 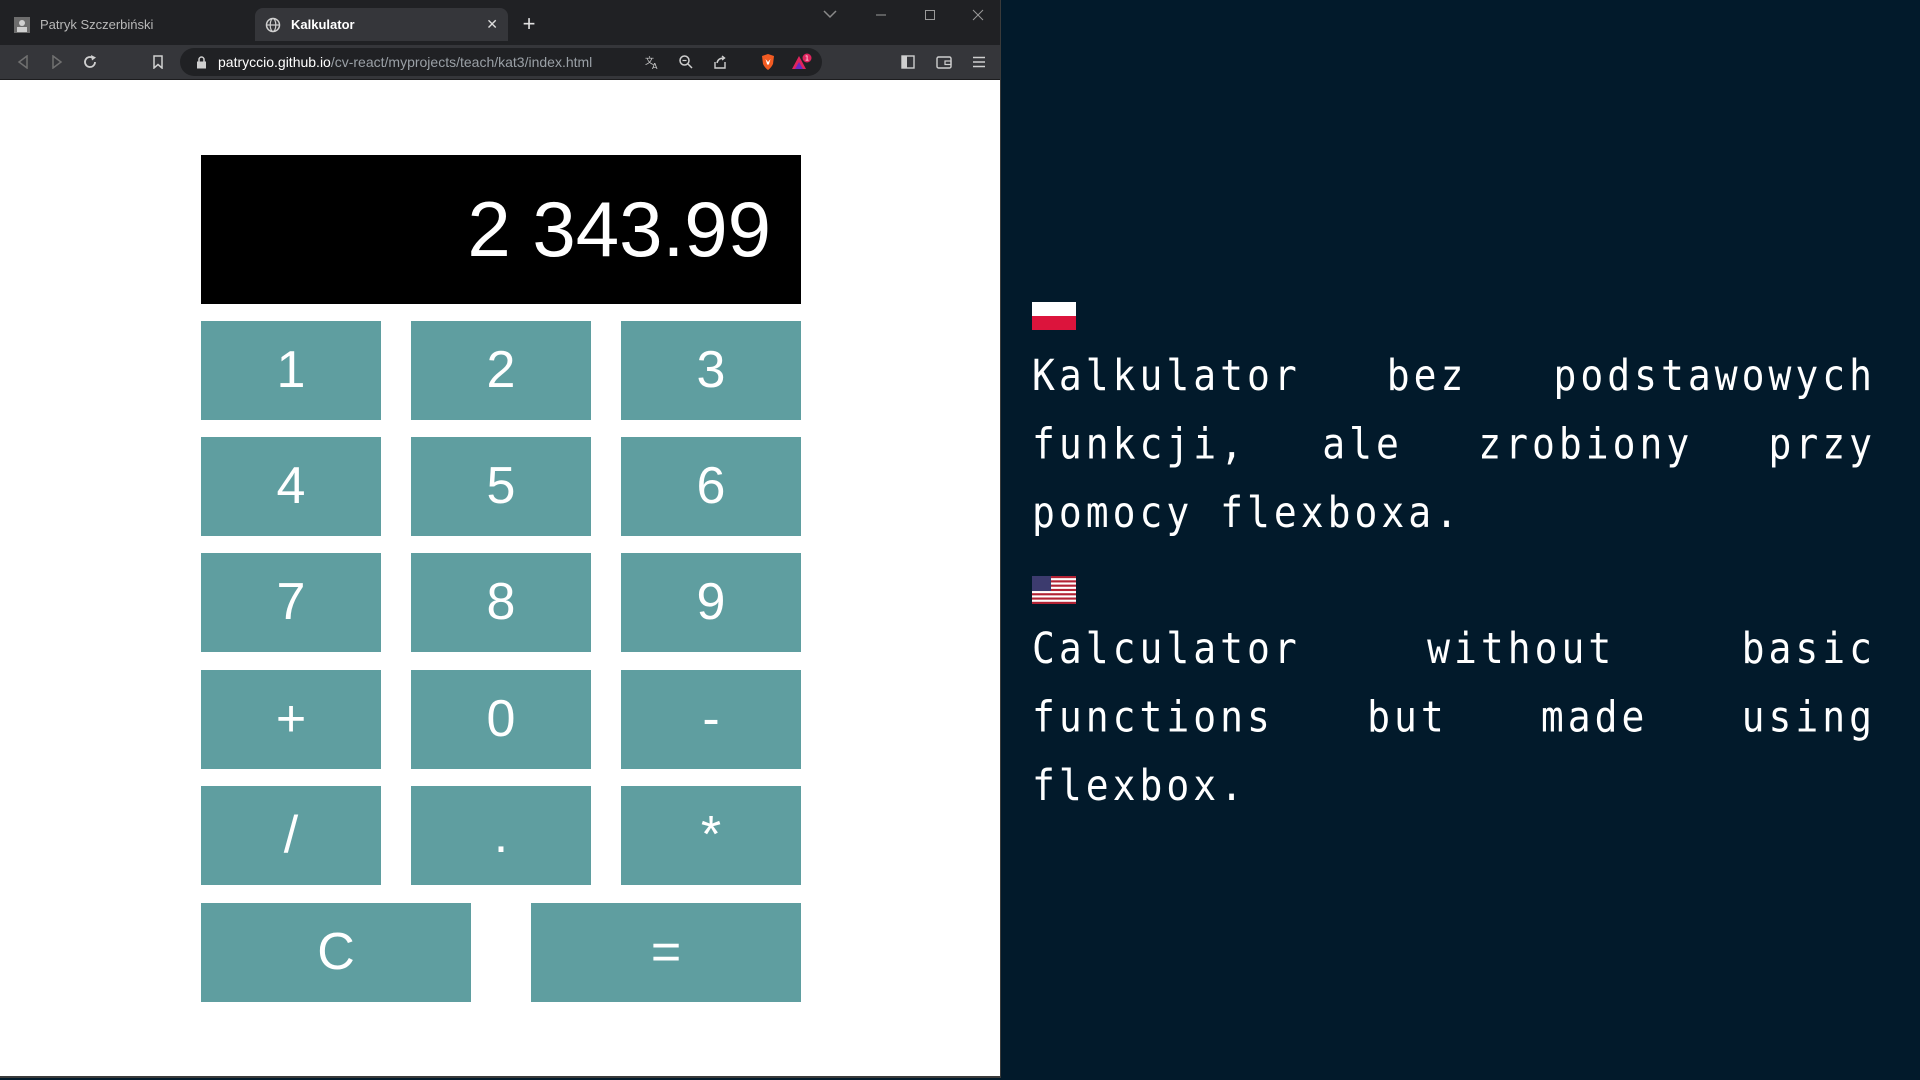 What do you see at coordinates (90, 62) in the screenshot?
I see `reload-icon` at bounding box center [90, 62].